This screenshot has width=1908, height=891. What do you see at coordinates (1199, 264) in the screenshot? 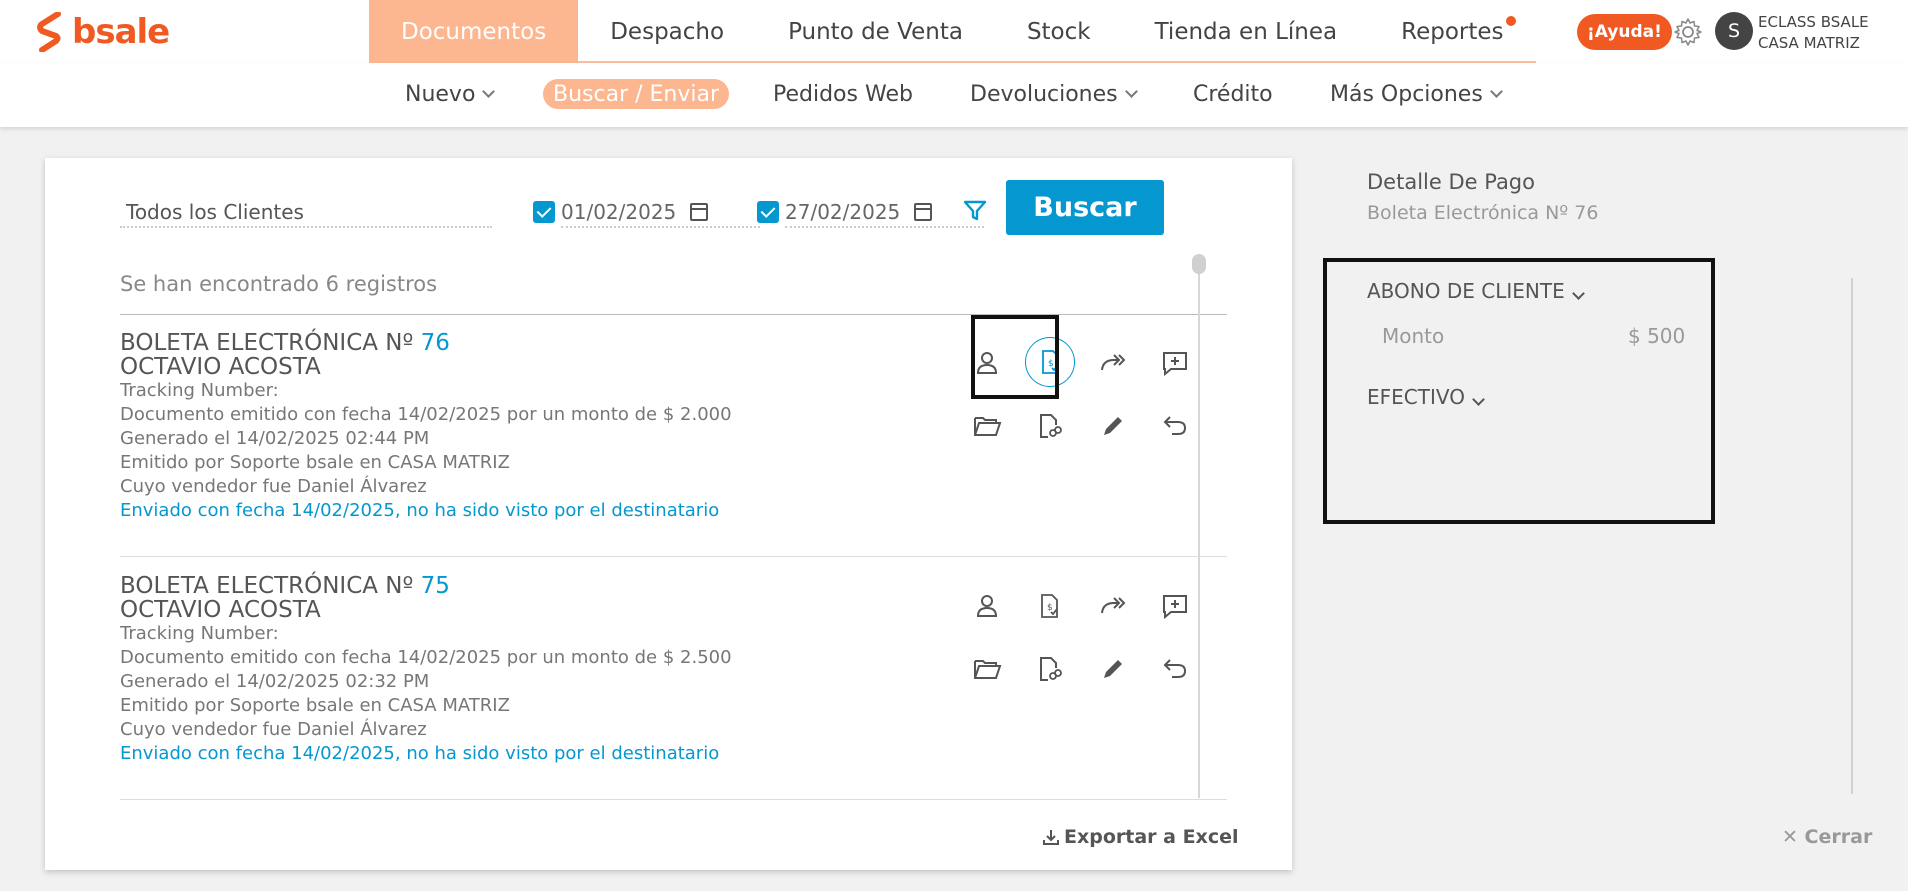
I see `scrollbar-thumb` at bounding box center [1199, 264].